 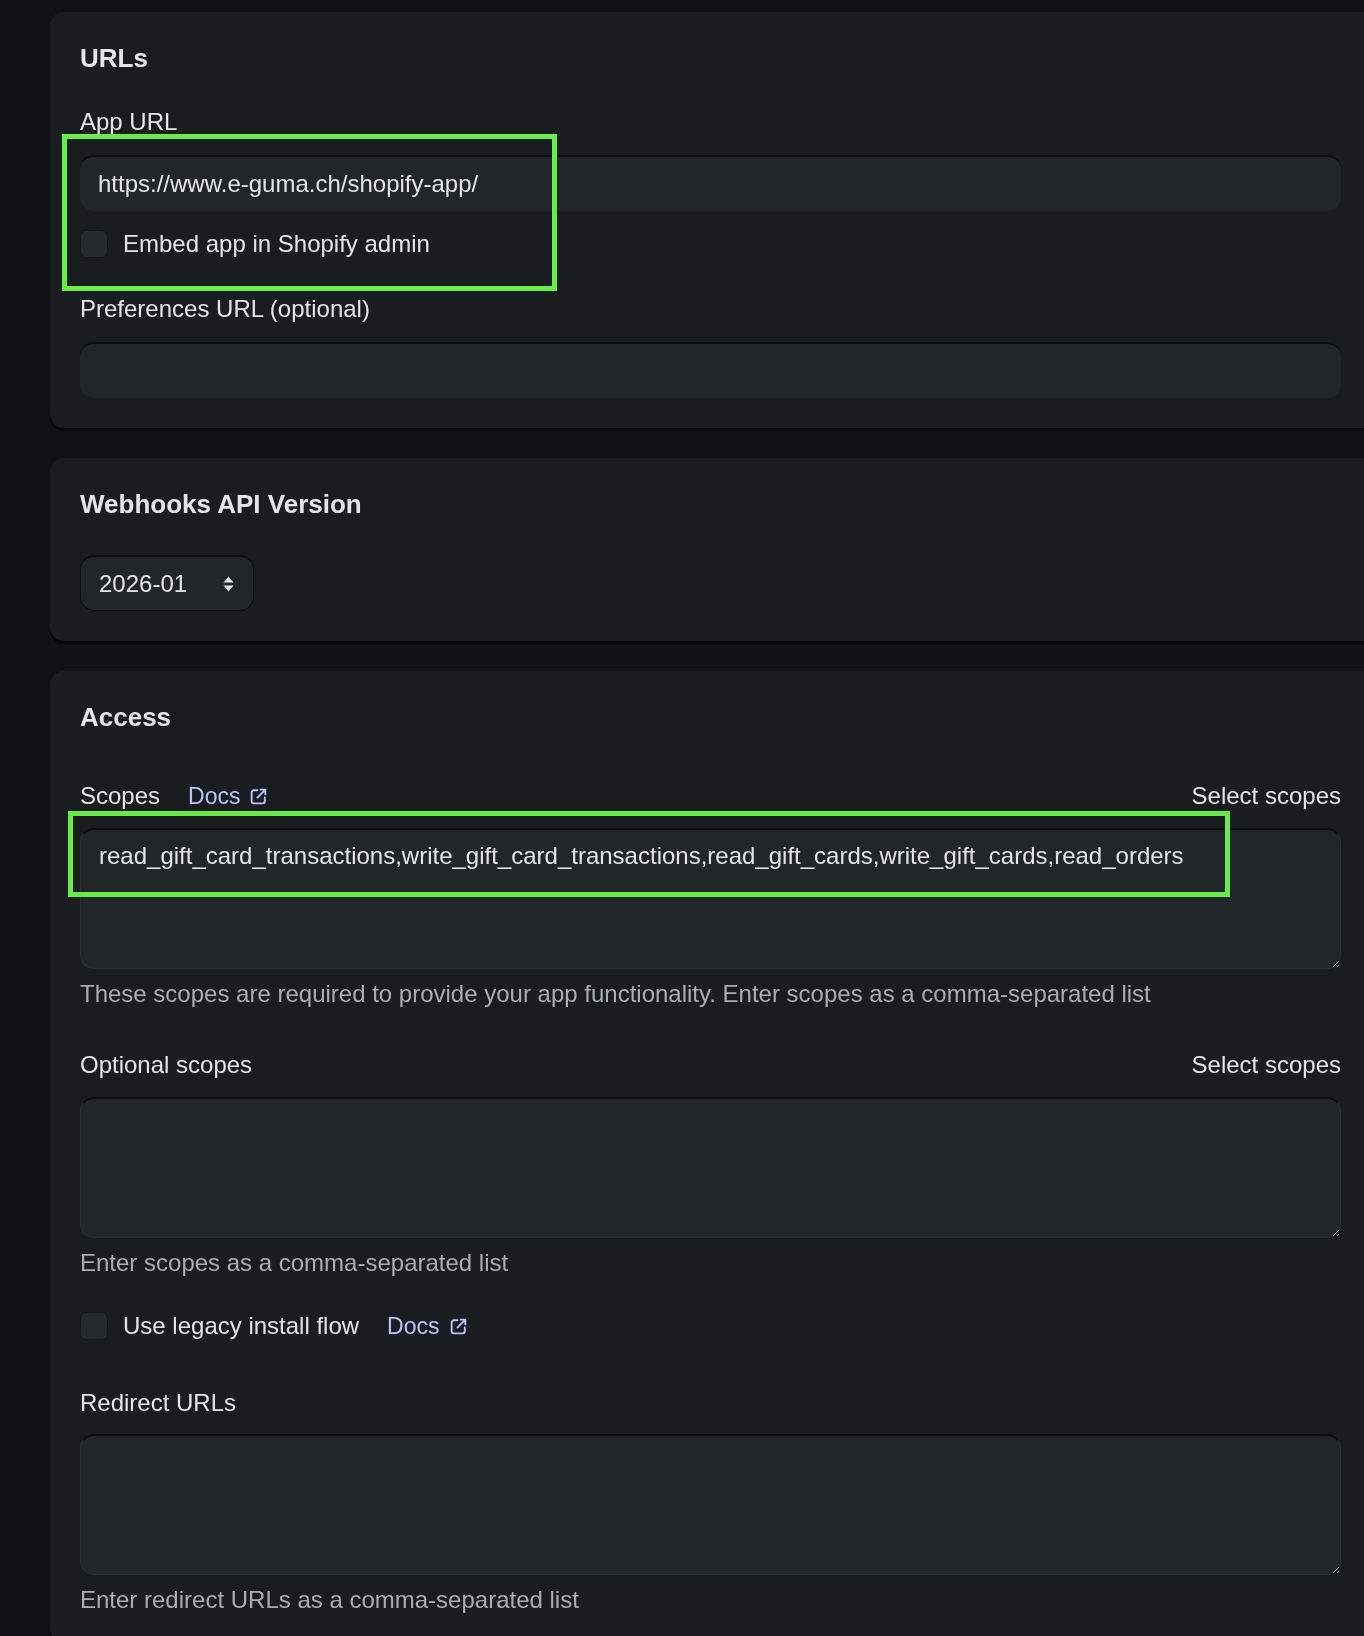 What do you see at coordinates (120, 796) in the screenshot?
I see `field-label: Scopes` at bounding box center [120, 796].